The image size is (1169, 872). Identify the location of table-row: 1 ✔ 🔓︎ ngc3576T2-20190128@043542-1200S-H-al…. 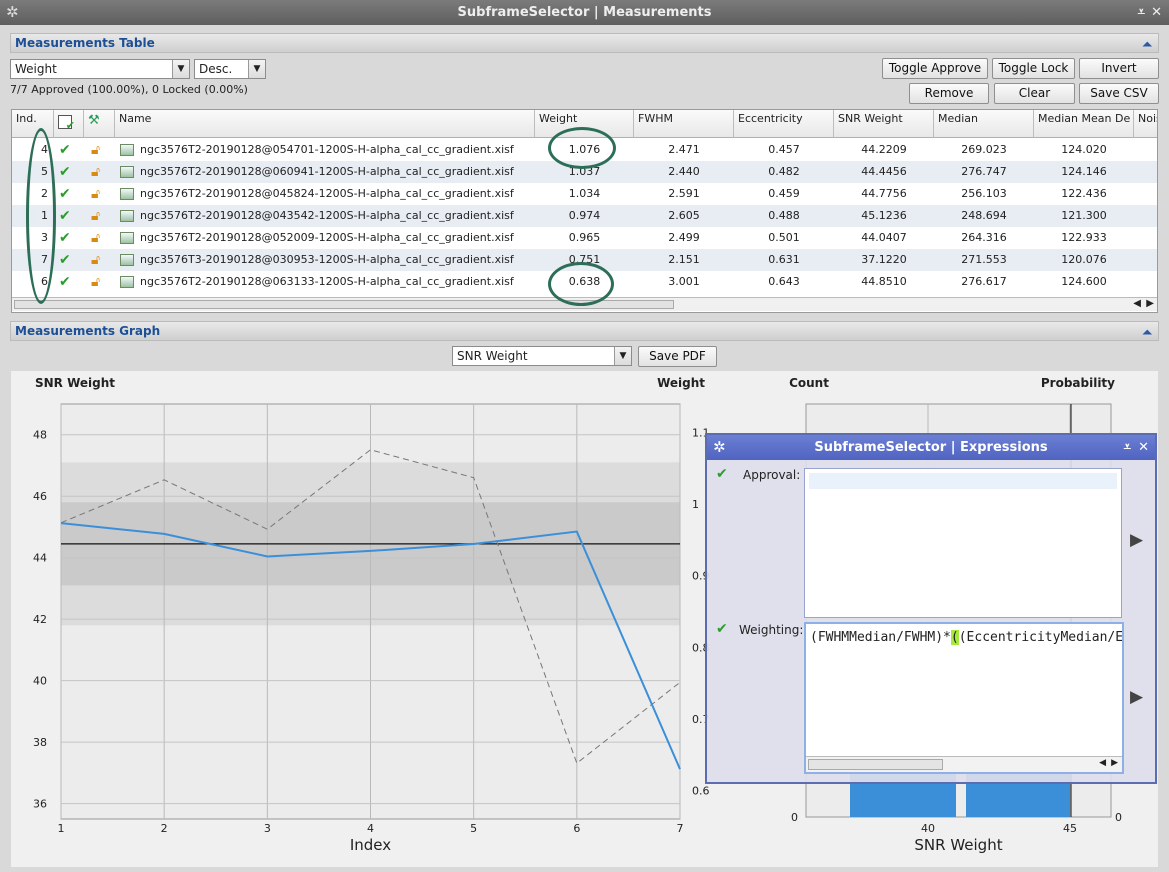
(584, 216).